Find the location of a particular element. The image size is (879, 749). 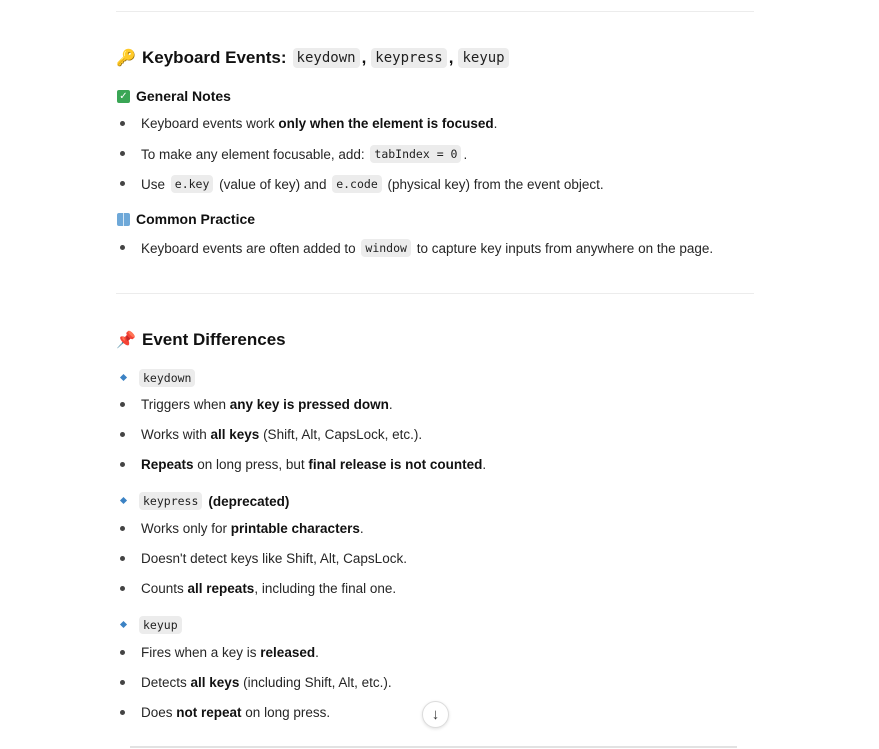

deprecated-label: (deprecated) is located at coordinates (249, 501).